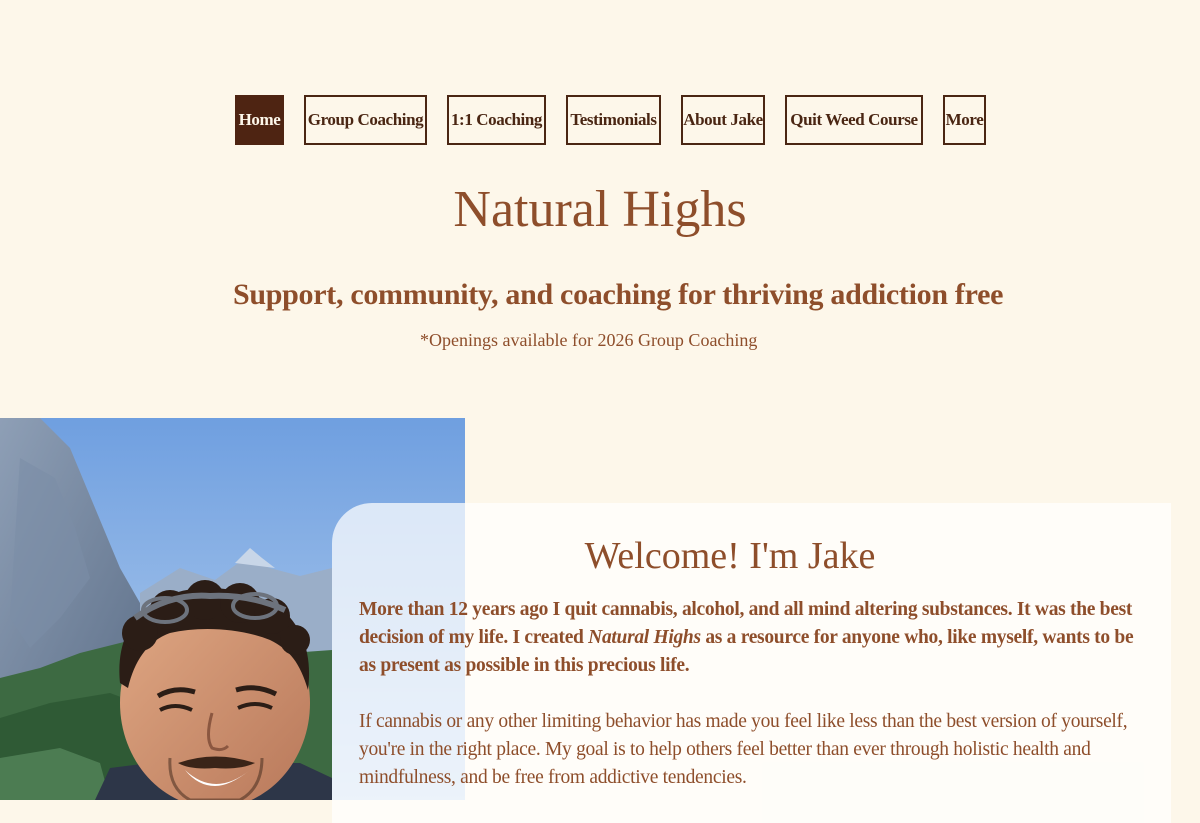  Describe the element at coordinates (723, 120) in the screenshot. I see `nav-about-jake: About Jake` at that location.